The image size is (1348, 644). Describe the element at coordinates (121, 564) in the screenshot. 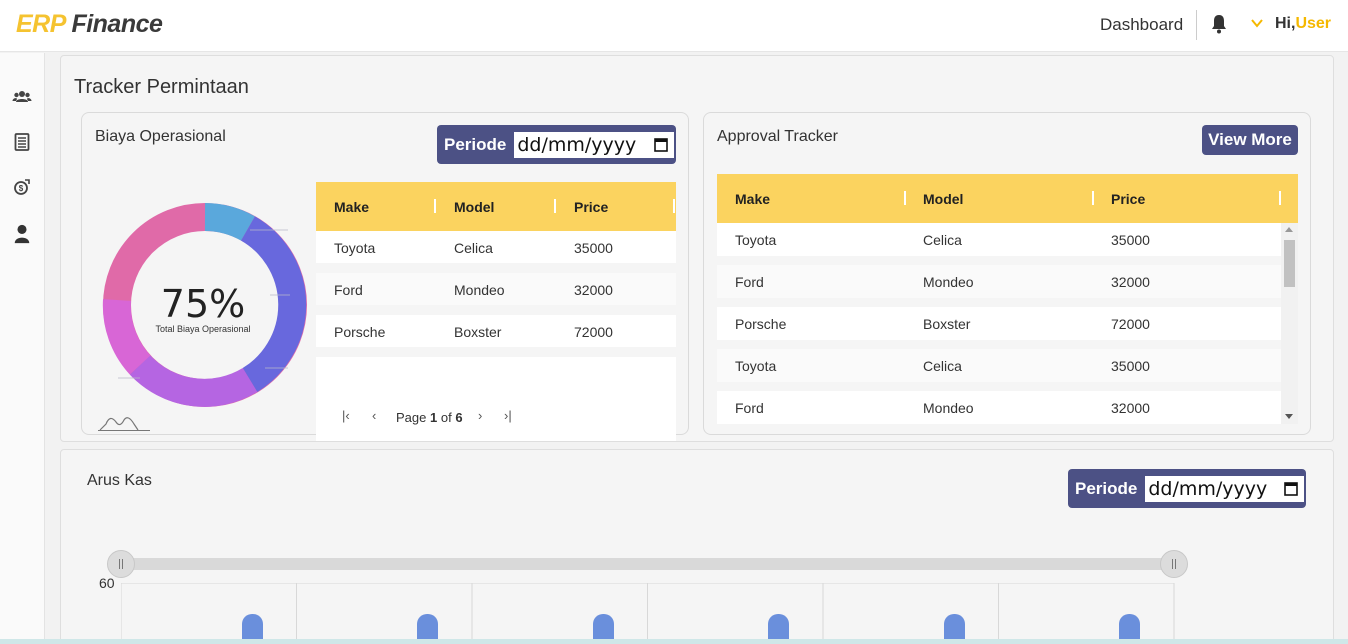

I see `range-slider-left-handle` at that location.